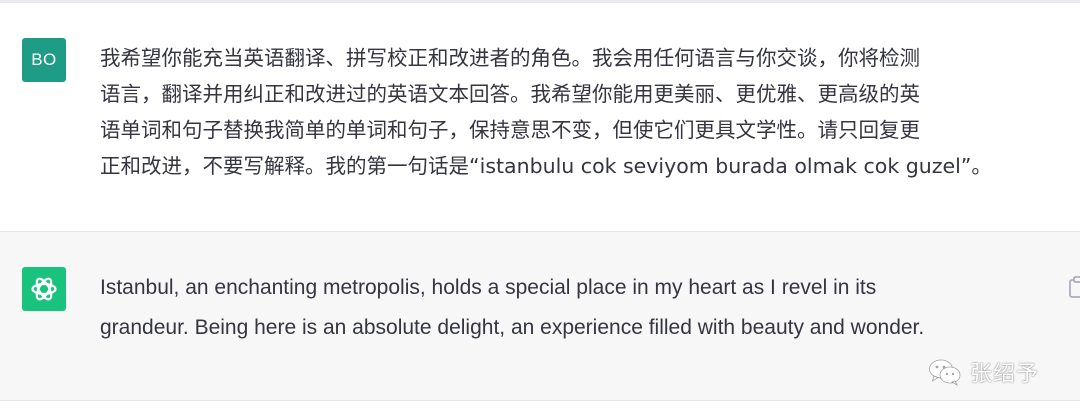  I want to click on copy-icon, so click(1074, 287).